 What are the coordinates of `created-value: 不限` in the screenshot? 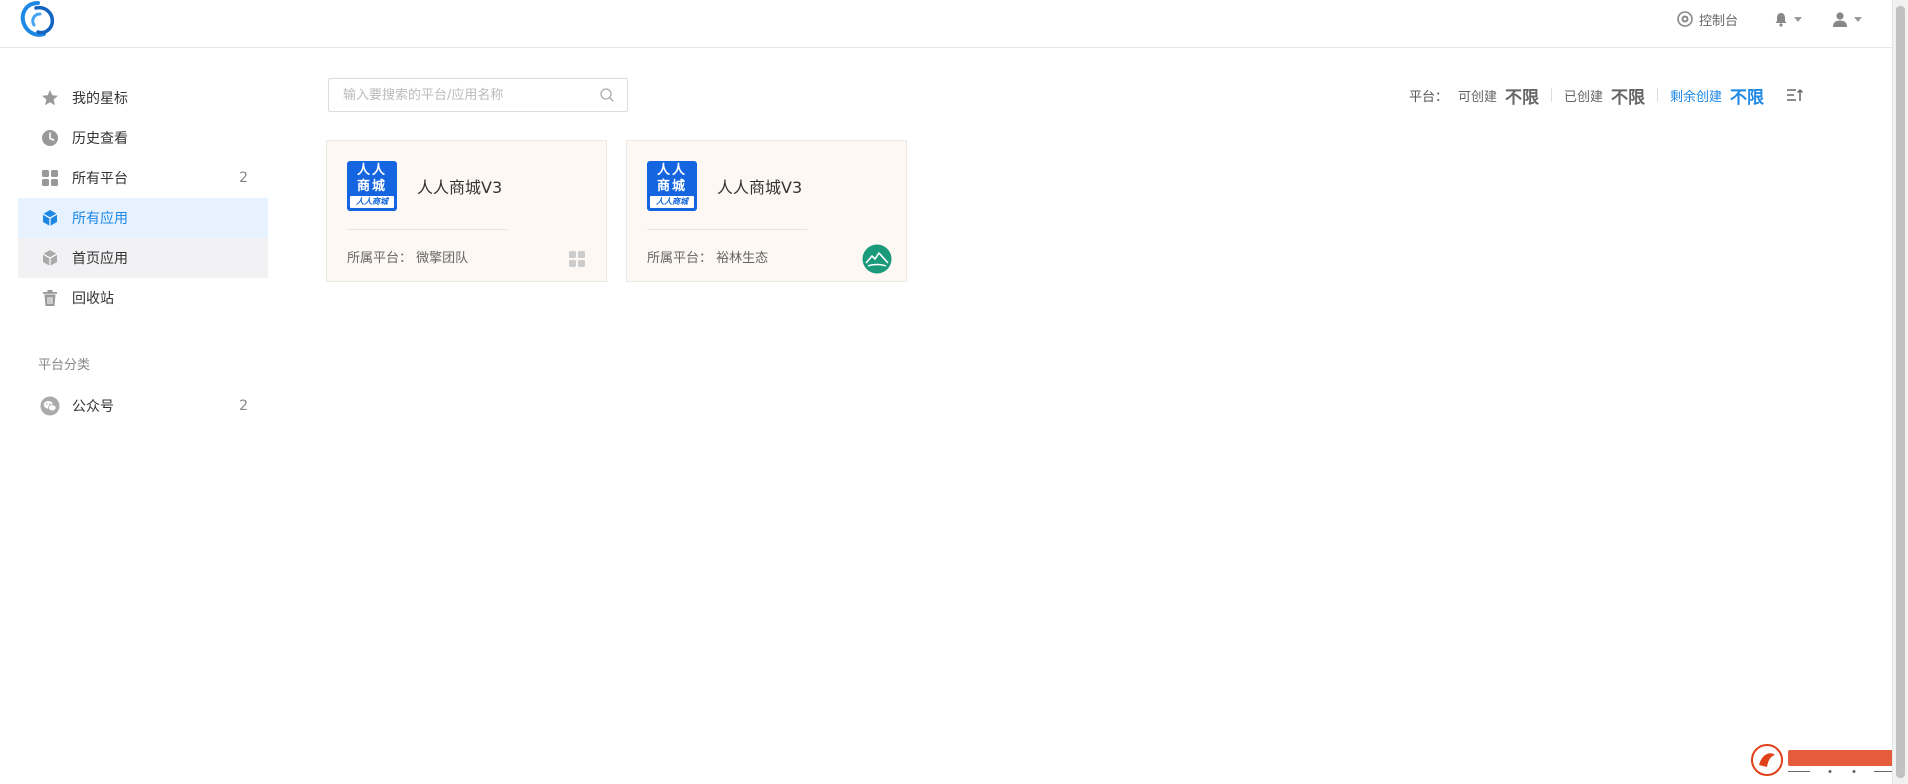 It's located at (1627, 97).